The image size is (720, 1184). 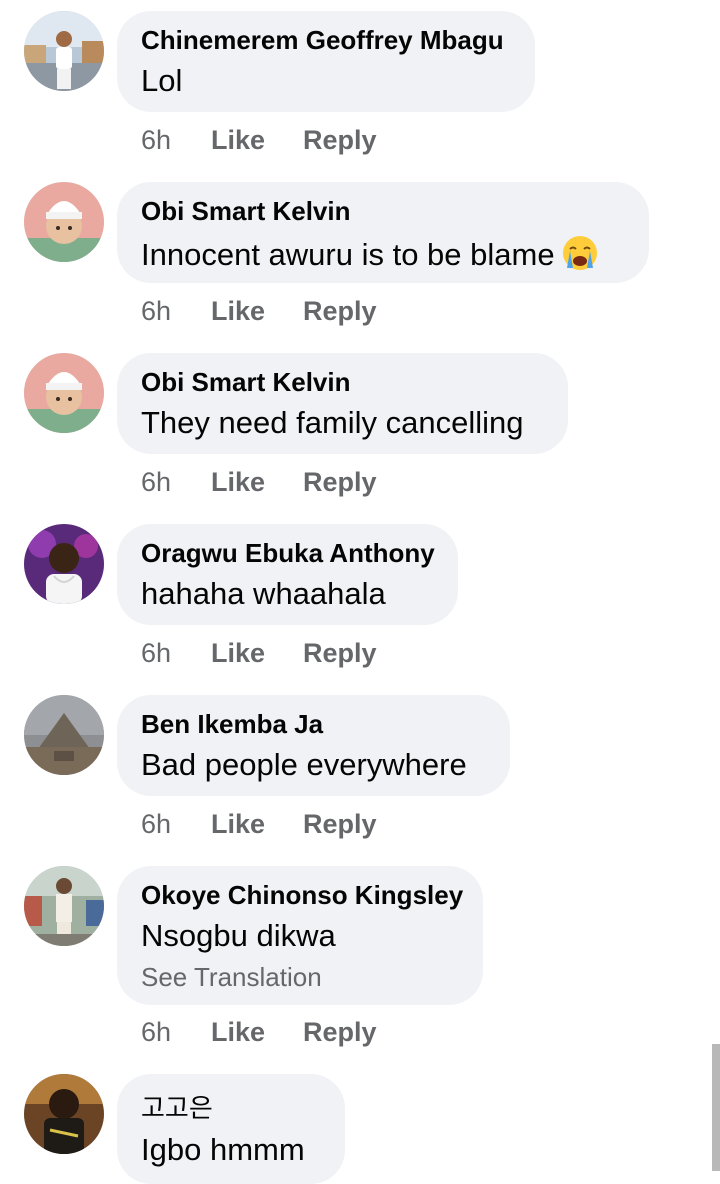 What do you see at coordinates (348, 254) in the screenshot?
I see `comment-text-content: Innocent awuru is to be blame` at bounding box center [348, 254].